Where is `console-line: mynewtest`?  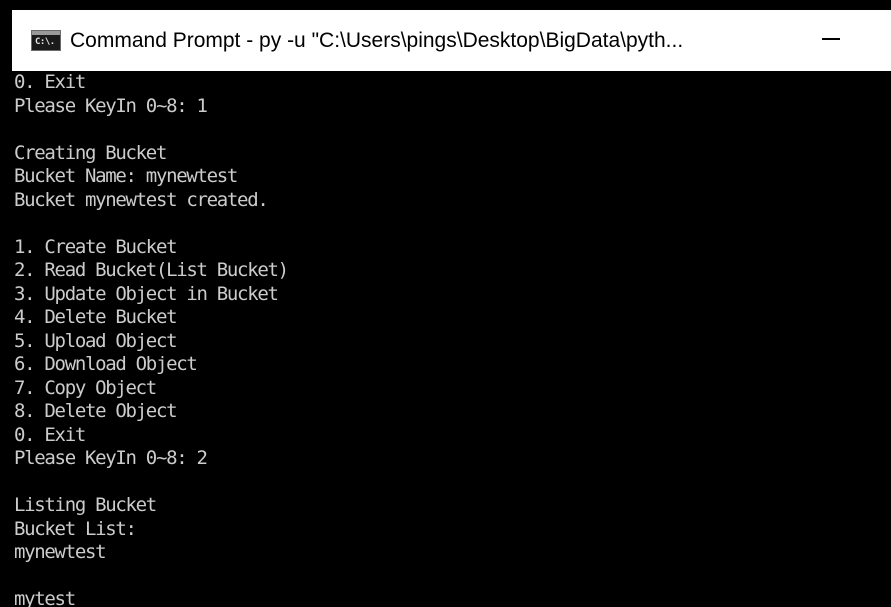
console-line: mynewtest is located at coordinates (60, 552).